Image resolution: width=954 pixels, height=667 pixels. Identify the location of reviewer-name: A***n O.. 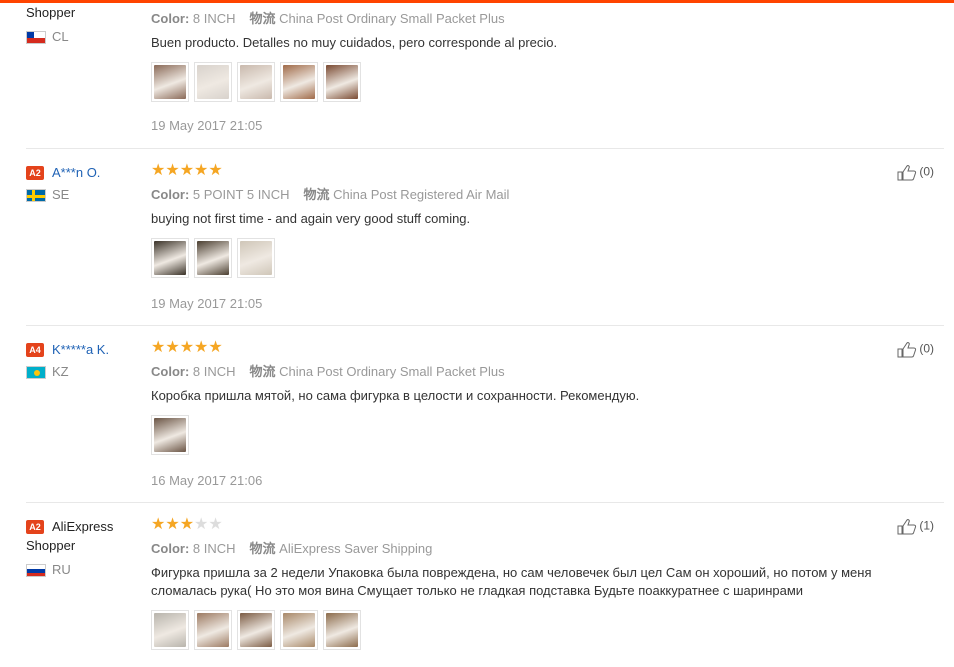
(76, 172).